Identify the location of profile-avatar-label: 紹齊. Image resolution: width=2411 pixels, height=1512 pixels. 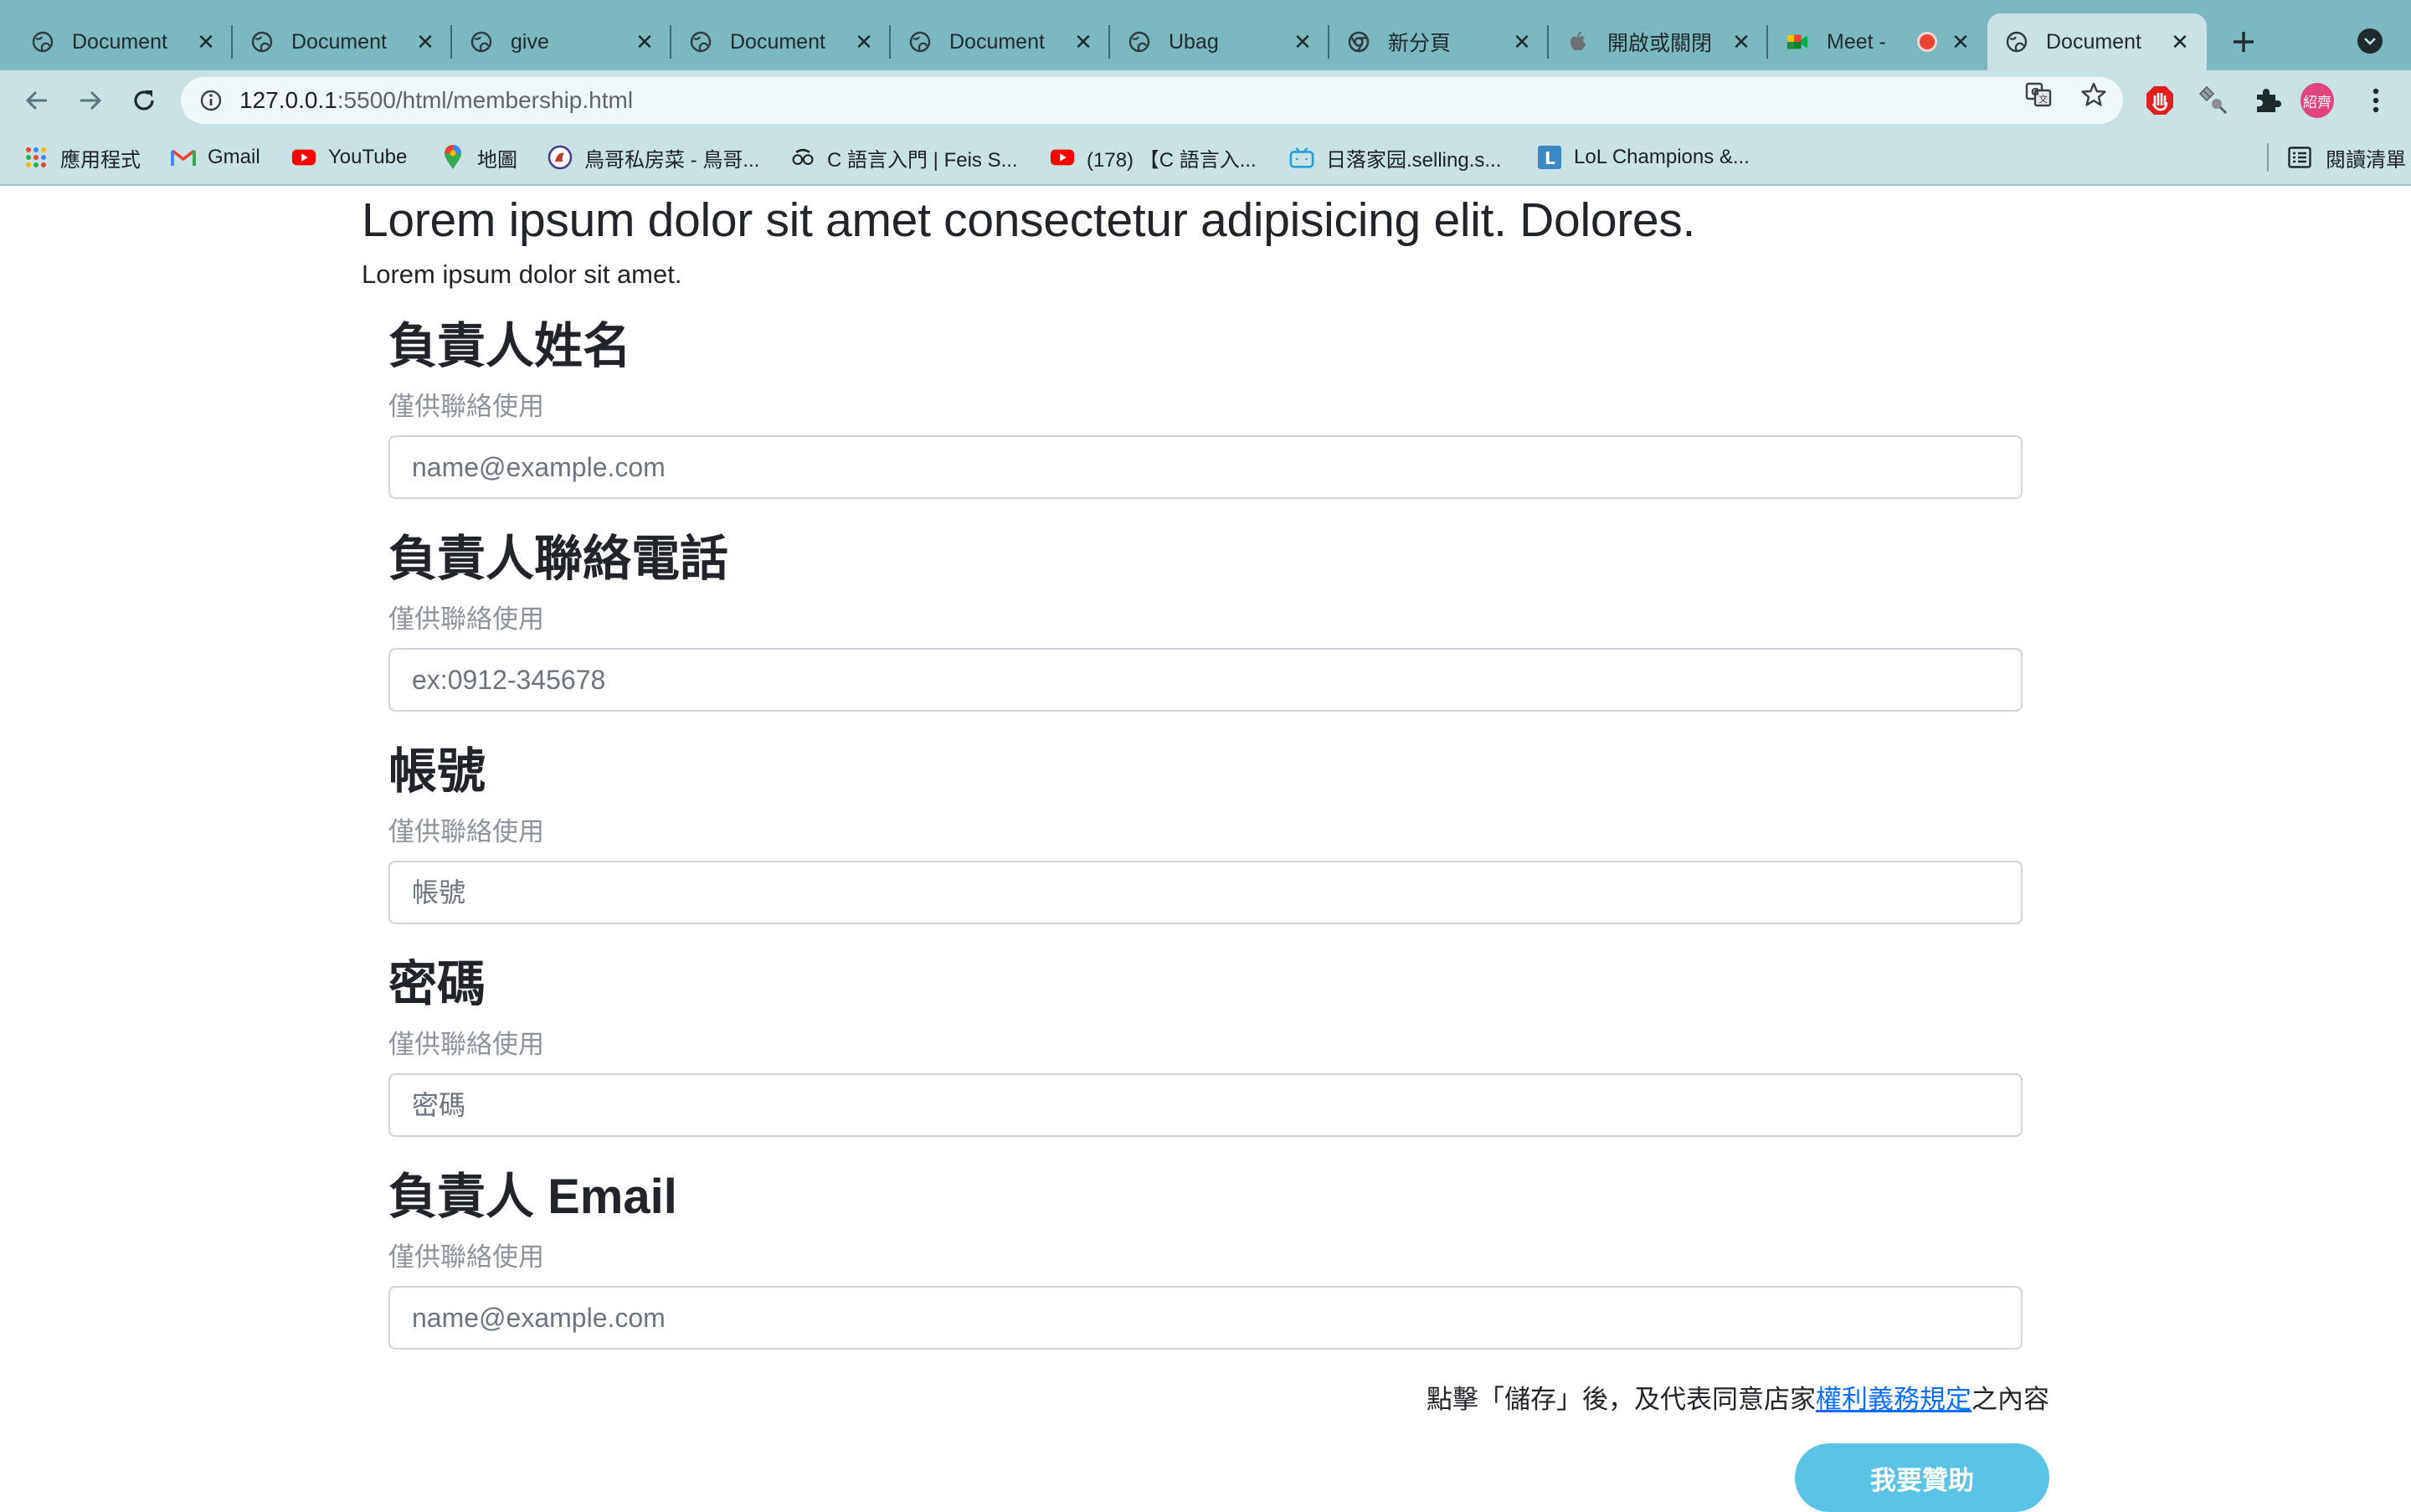
(2317, 100).